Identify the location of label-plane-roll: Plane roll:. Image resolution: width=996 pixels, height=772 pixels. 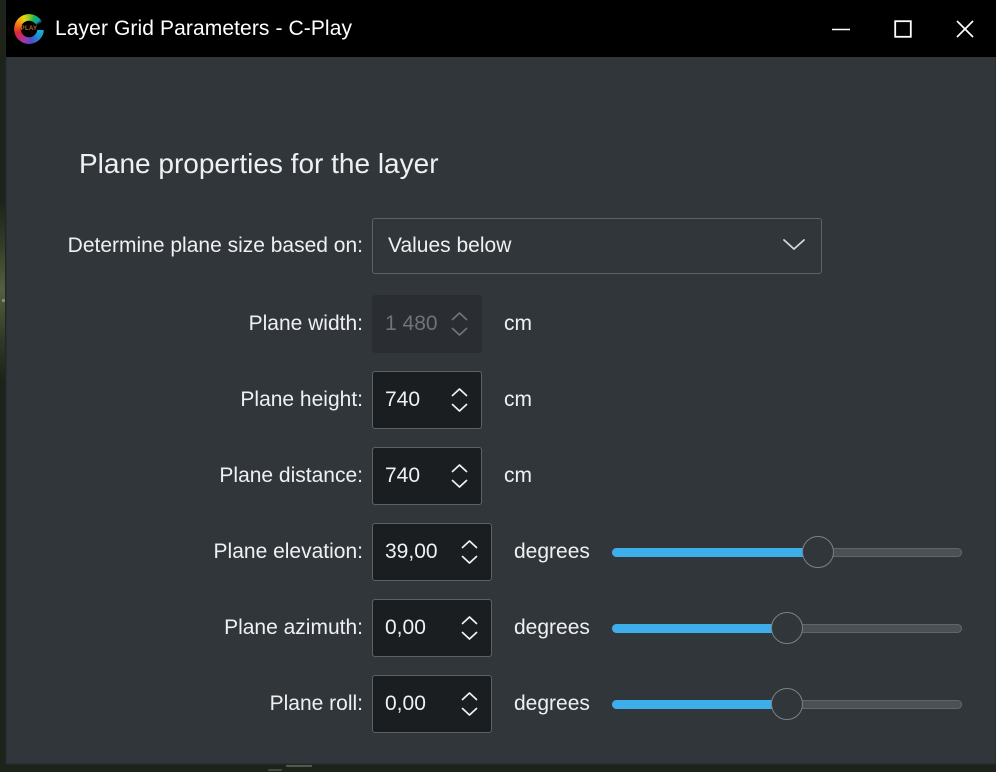
(316, 703).